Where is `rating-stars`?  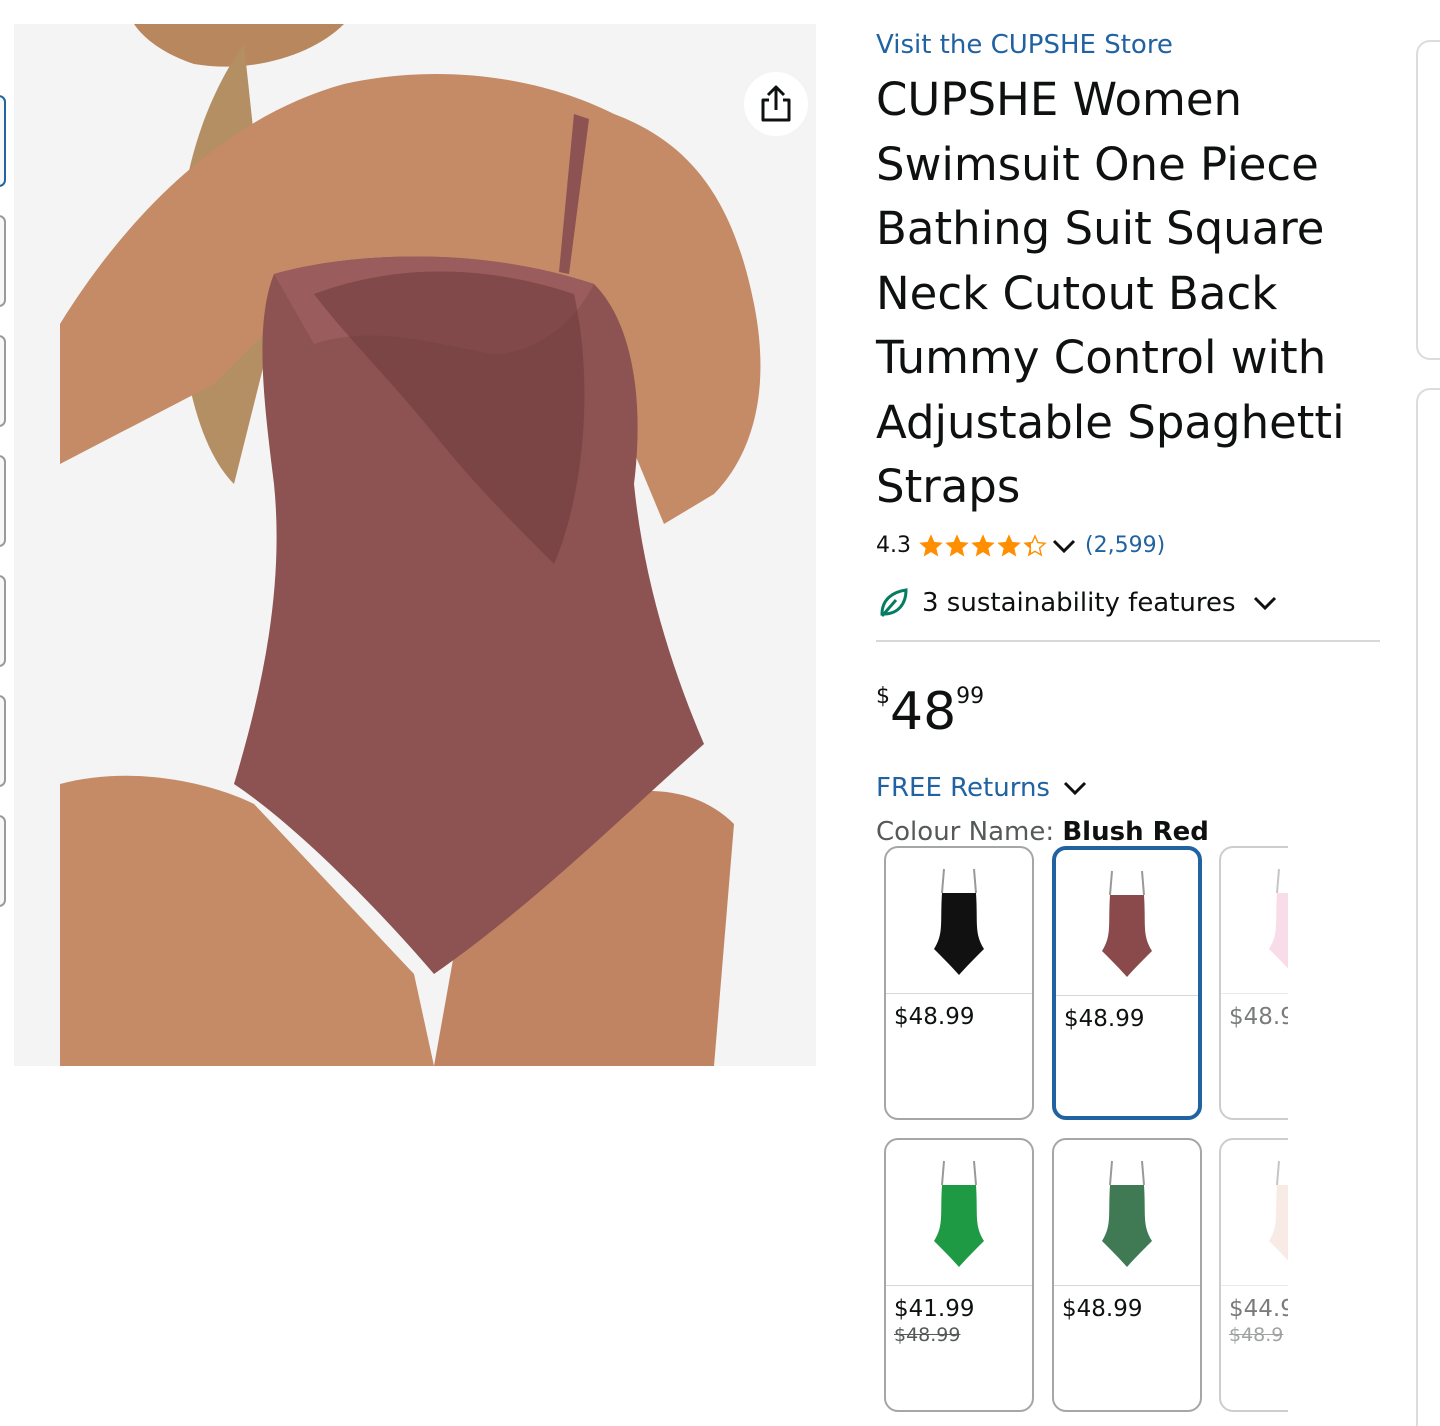 rating-stars is located at coordinates (983, 545).